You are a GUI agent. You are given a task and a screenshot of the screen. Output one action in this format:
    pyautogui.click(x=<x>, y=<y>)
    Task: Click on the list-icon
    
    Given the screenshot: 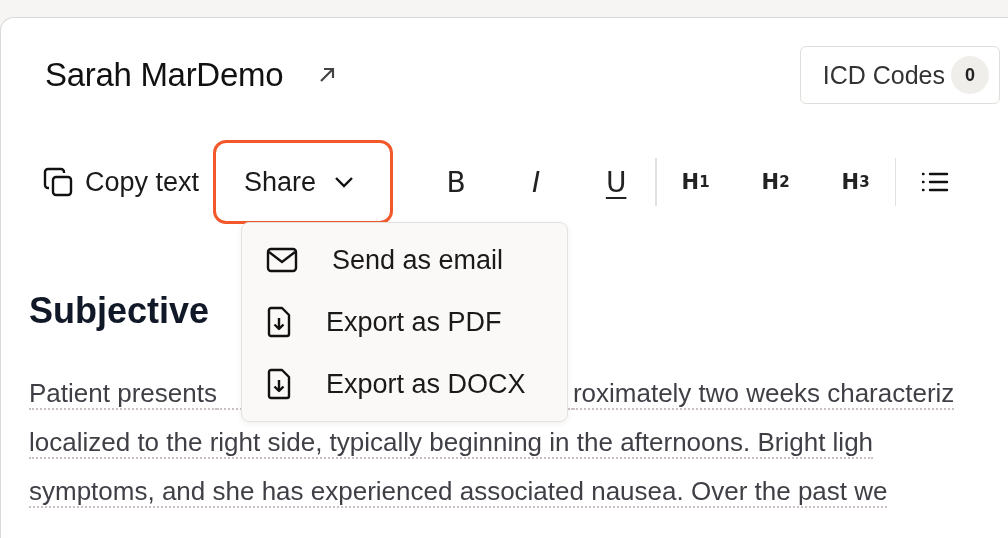 What is the action you would take?
    pyautogui.click(x=935, y=182)
    